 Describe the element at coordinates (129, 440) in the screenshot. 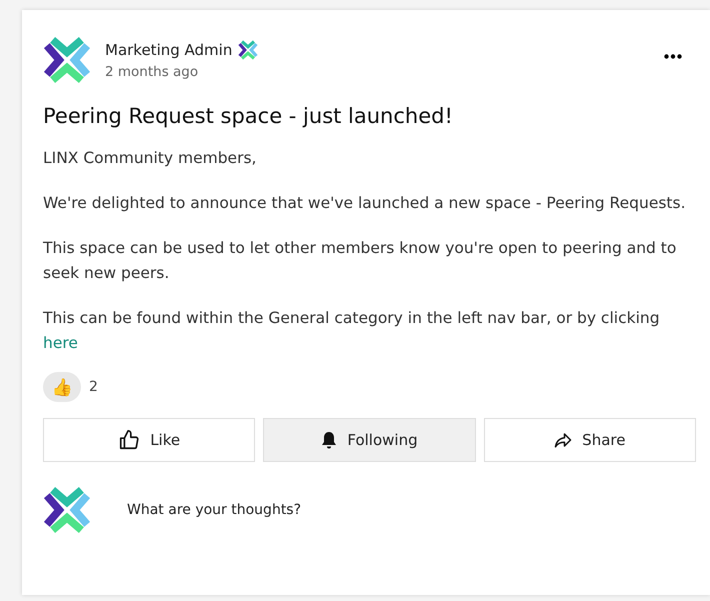

I see `thumbs-up-icon` at that location.